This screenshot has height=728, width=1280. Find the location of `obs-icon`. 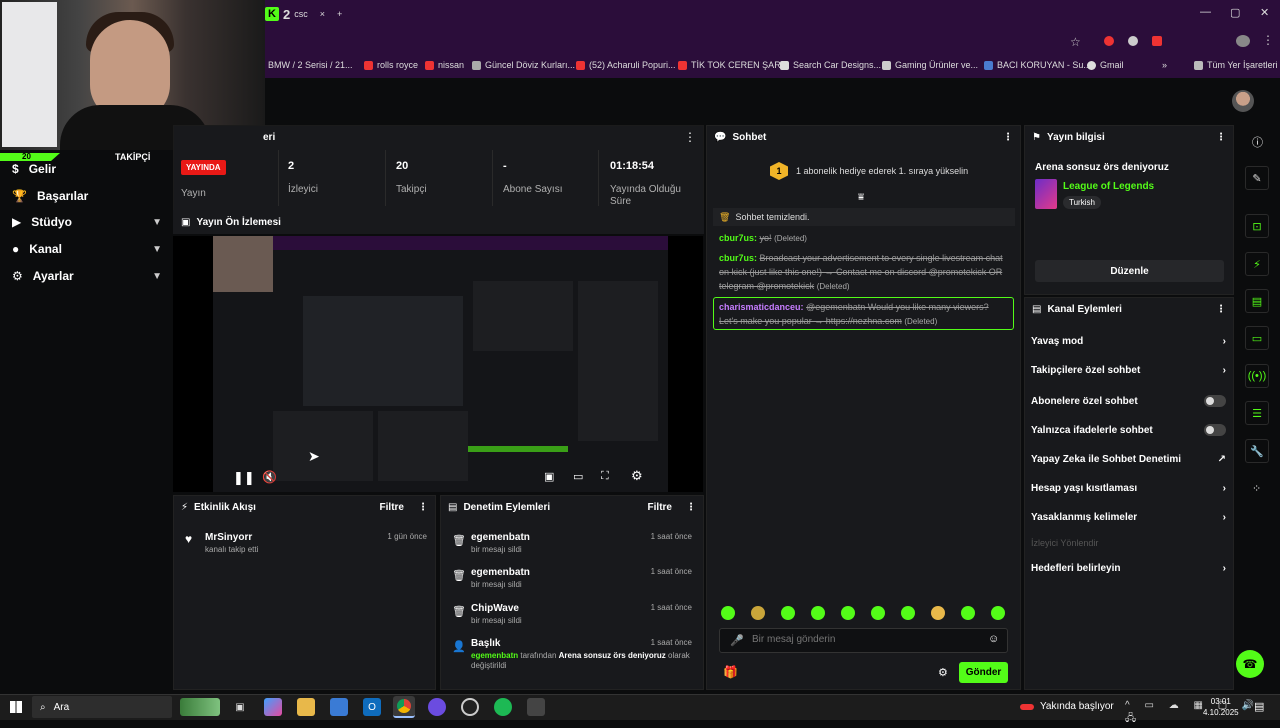

obs-icon is located at coordinates (470, 707).